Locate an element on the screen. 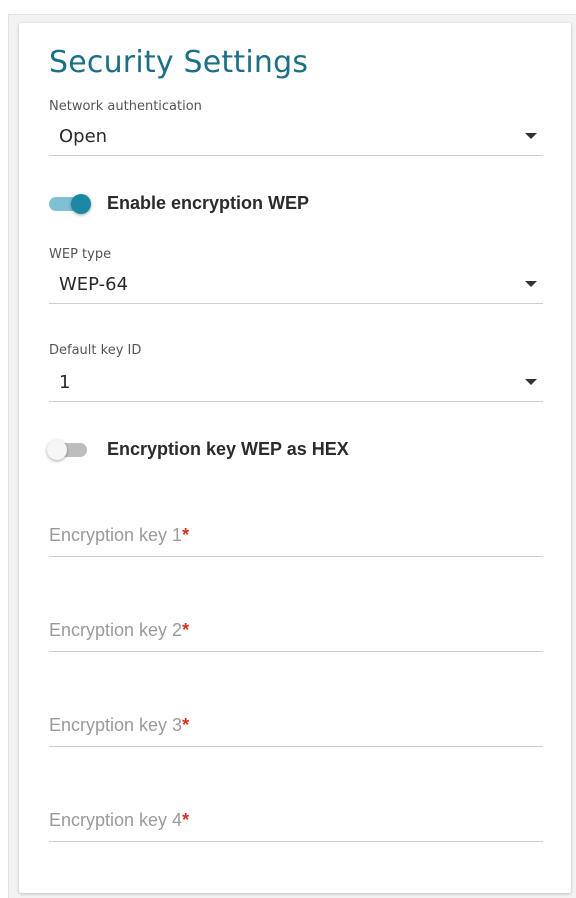 The width and height of the screenshot is (576, 898). network-authentication-select: Open is located at coordinates (296, 138).